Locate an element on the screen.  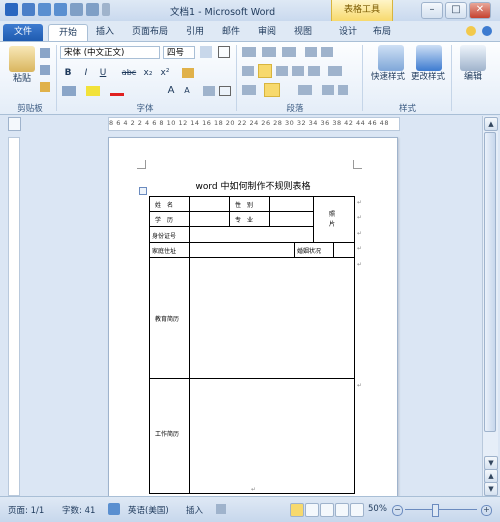
education-history-value-cell is located at coordinates (272, 318).